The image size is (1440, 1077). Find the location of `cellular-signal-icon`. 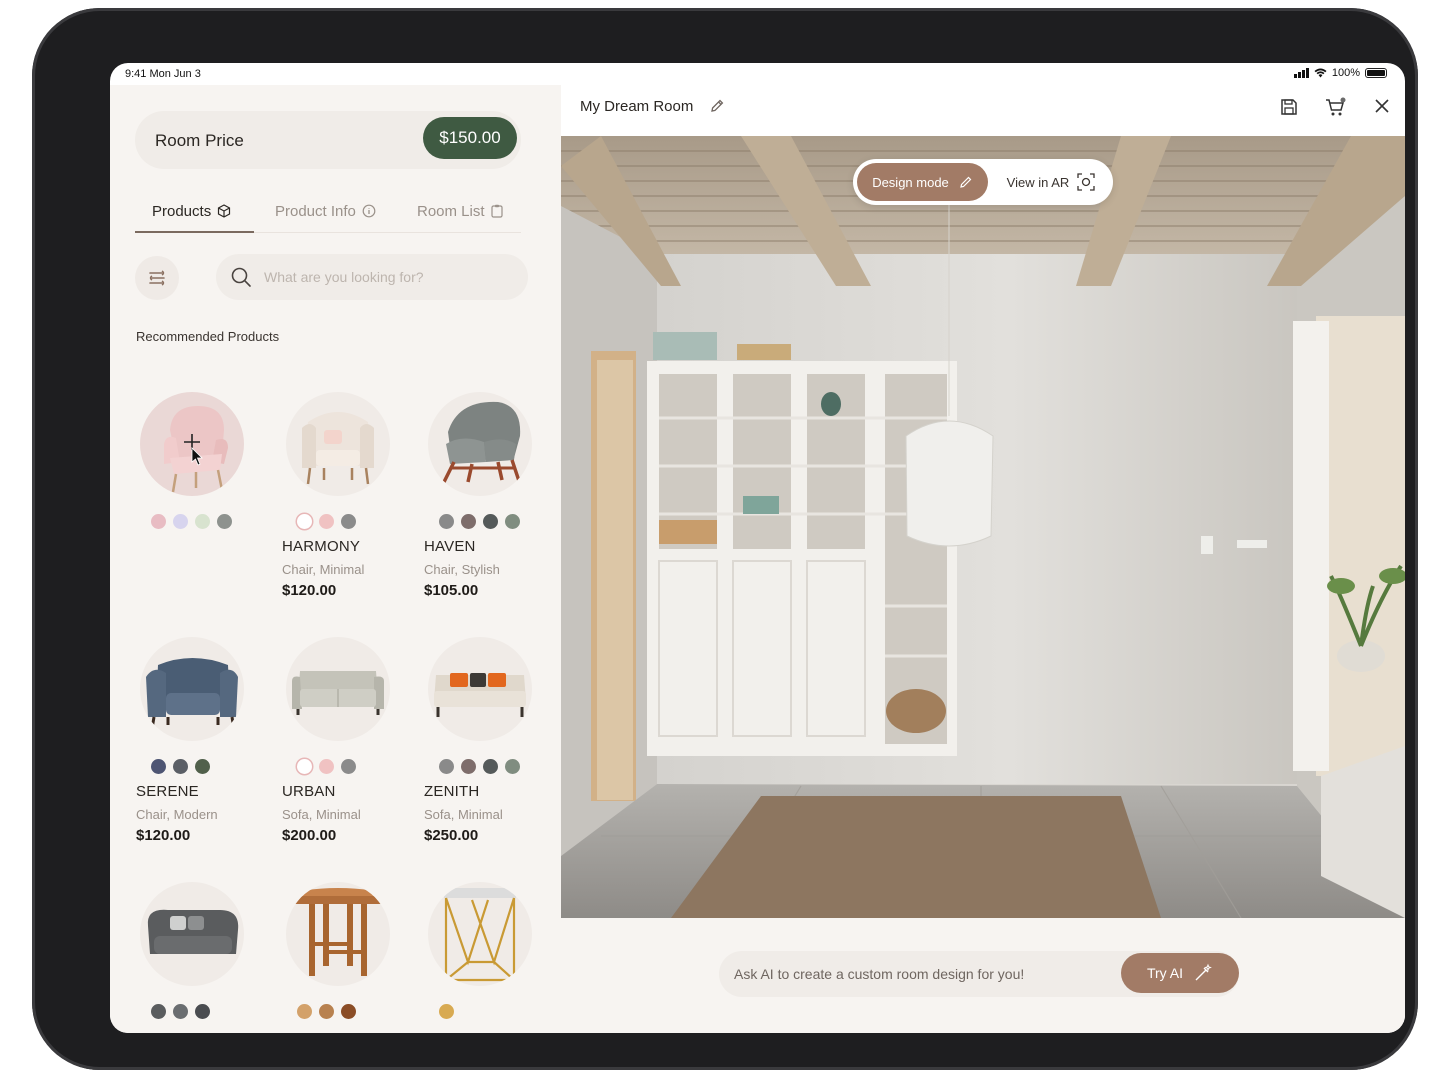

cellular-signal-icon is located at coordinates (1301, 73).